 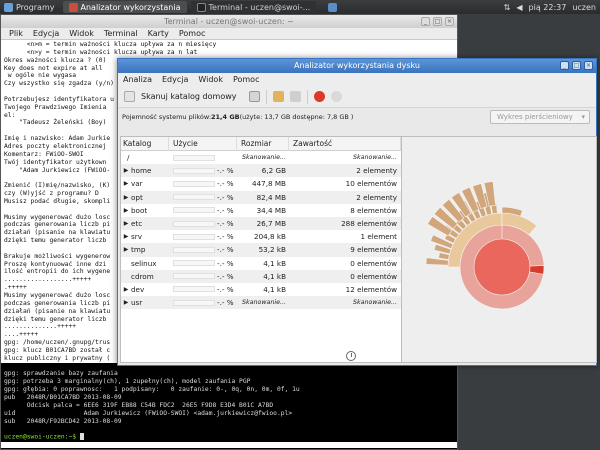 What do you see at coordinates (583, 117) in the screenshot?
I see `chevron-down-icon: ▾` at bounding box center [583, 117].